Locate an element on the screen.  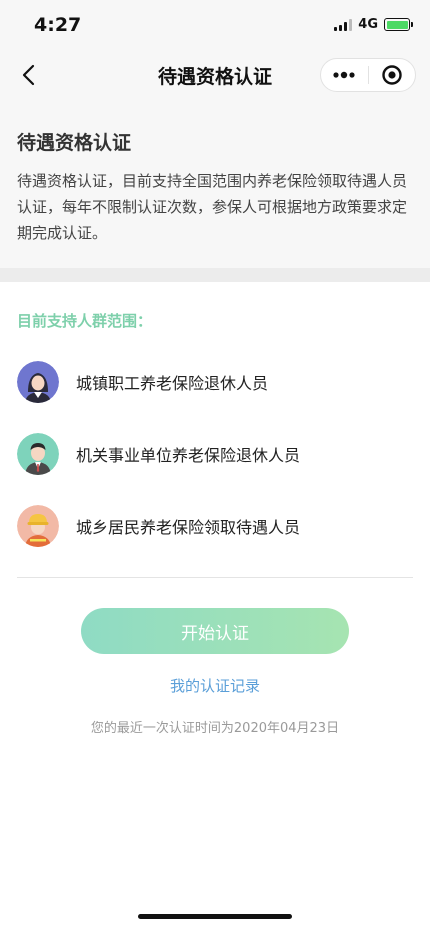
network-type: 4G is located at coordinates (368, 24).